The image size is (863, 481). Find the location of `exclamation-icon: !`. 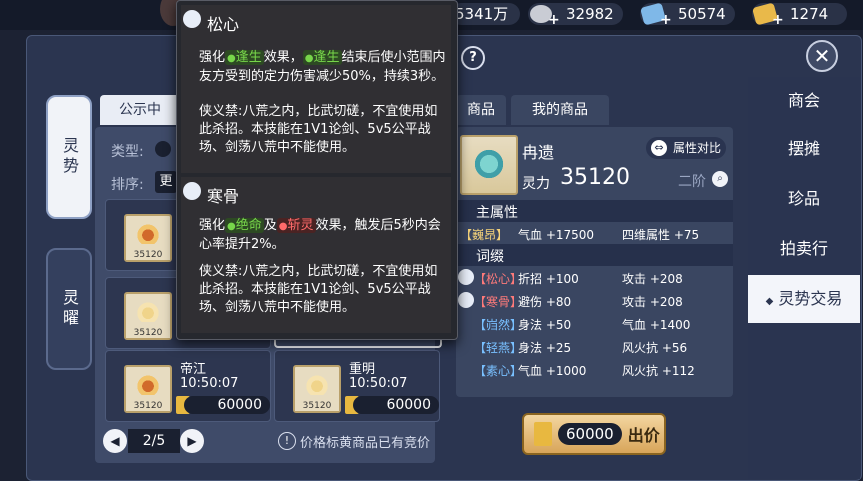

exclamation-icon: ! is located at coordinates (287, 441).